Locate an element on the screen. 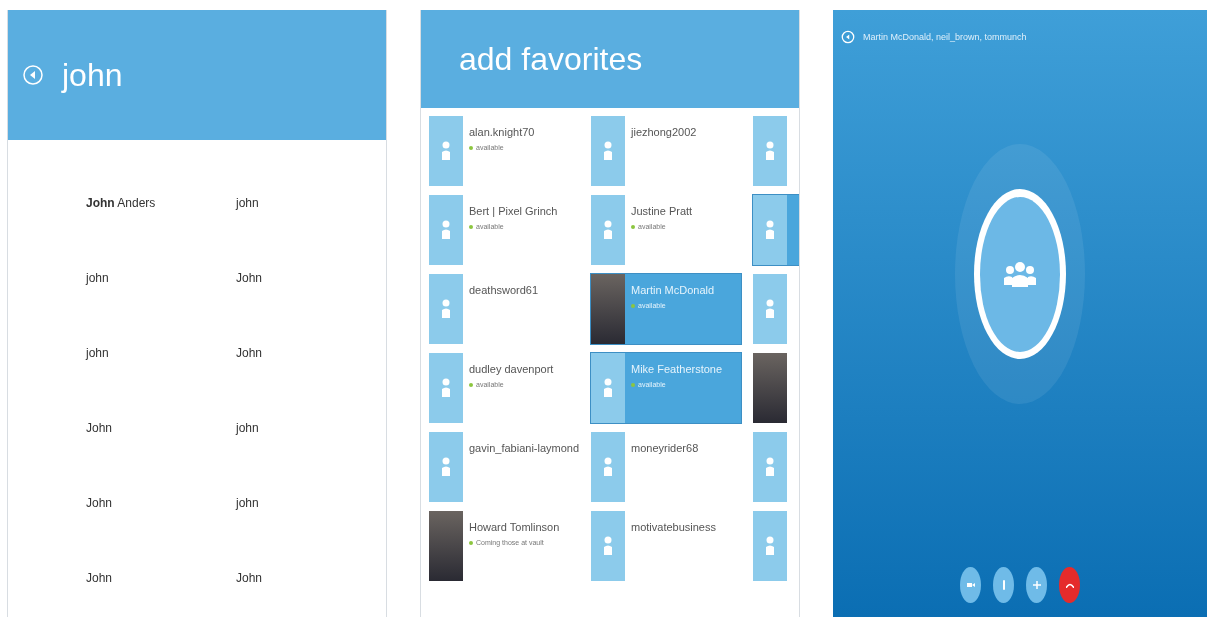  phone-icon is located at coordinates (1069, 585).